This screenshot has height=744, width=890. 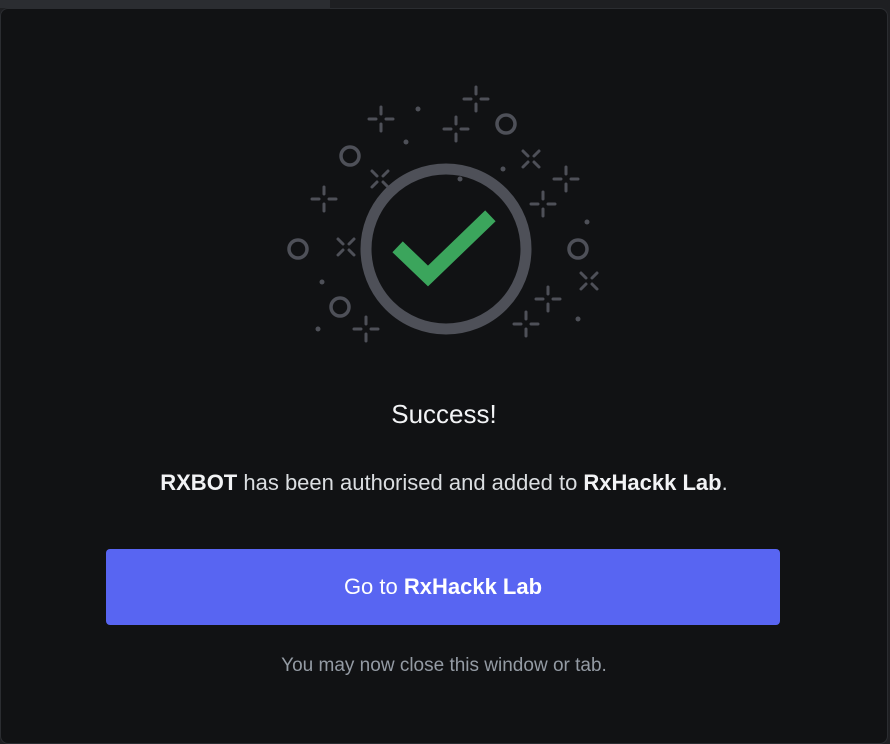 I want to click on success-title: Success!, so click(x=444, y=414).